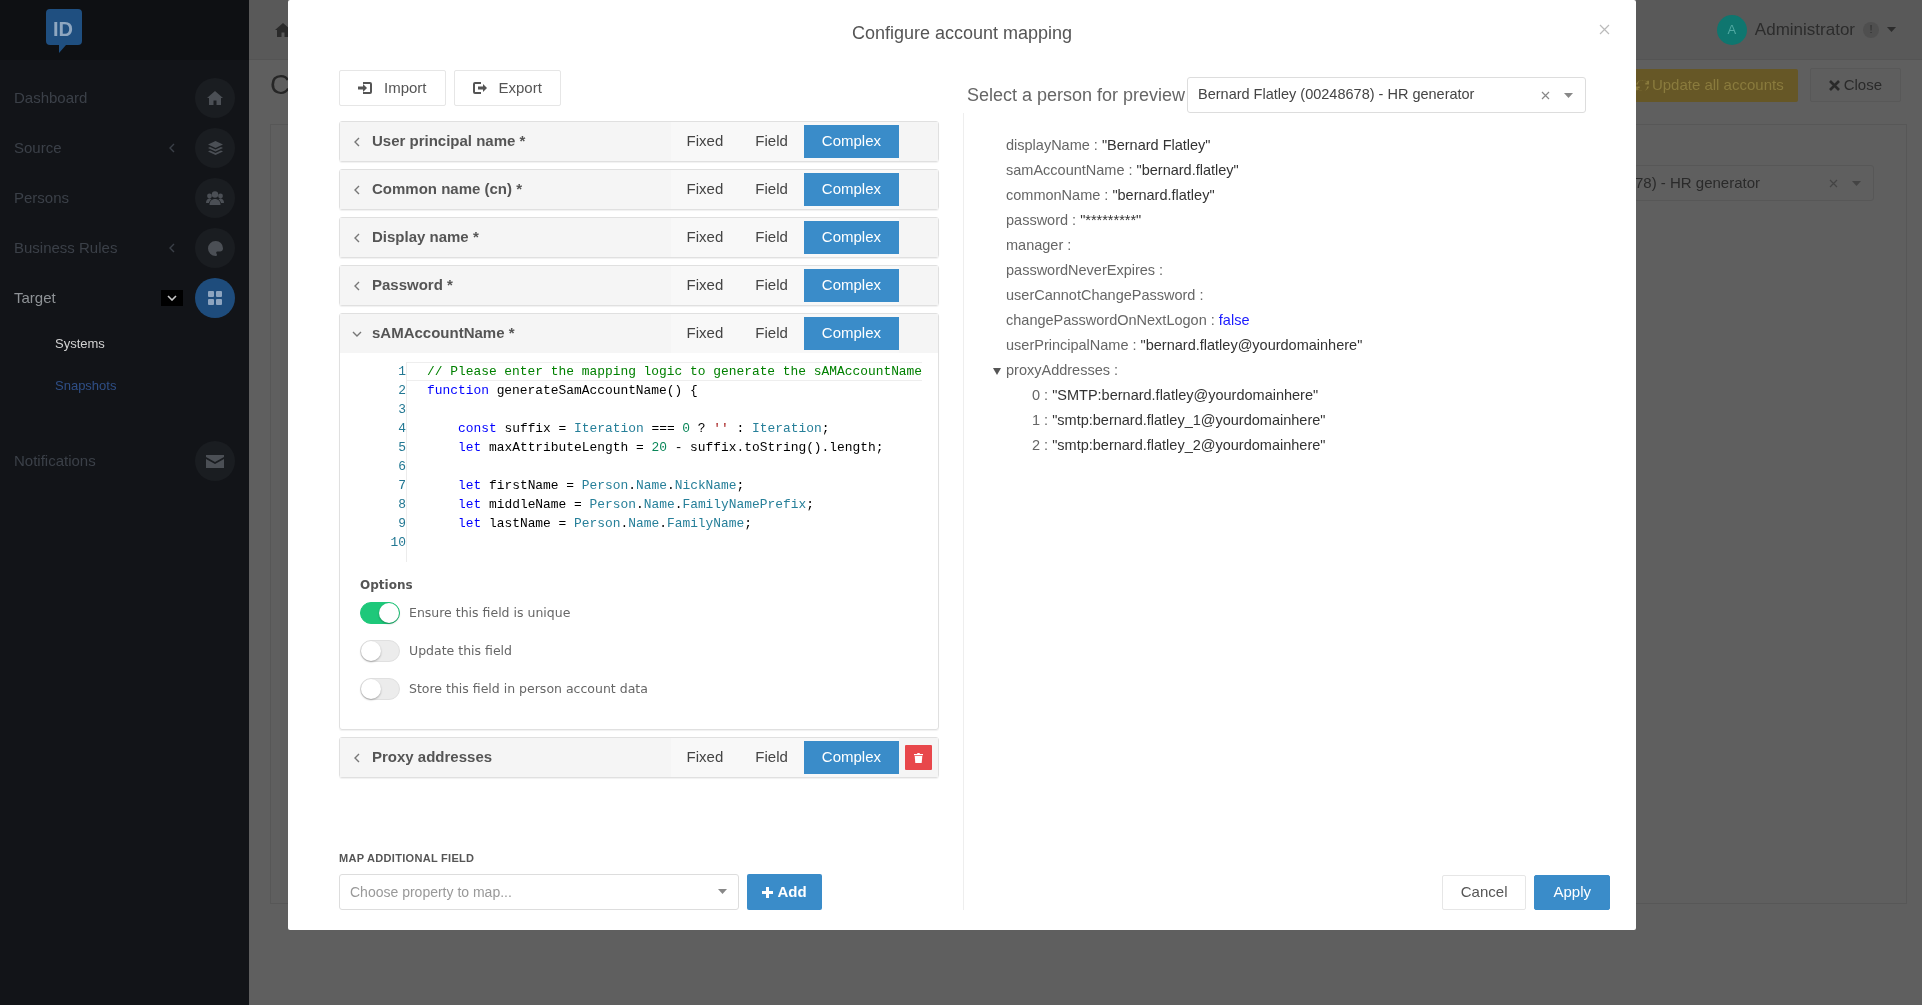  I want to click on property-line: 0 : "SMTP:bernard.flatley@yourdomainhere", so click(1175, 395).